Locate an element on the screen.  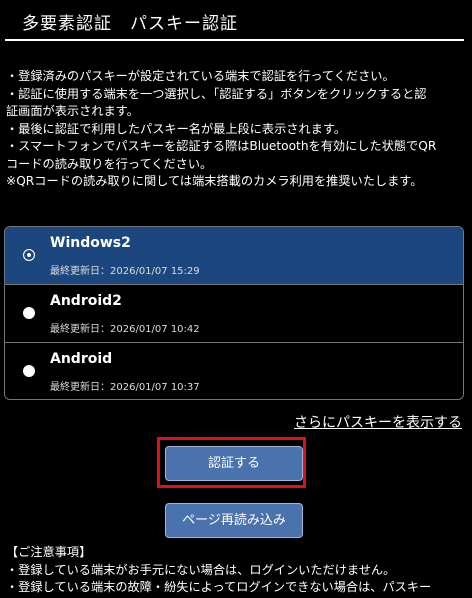
instruction-line: ・認証に使用する端末を一つ選択し、「認証する」ボタンをクリックすると認 is located at coordinates (216, 93).